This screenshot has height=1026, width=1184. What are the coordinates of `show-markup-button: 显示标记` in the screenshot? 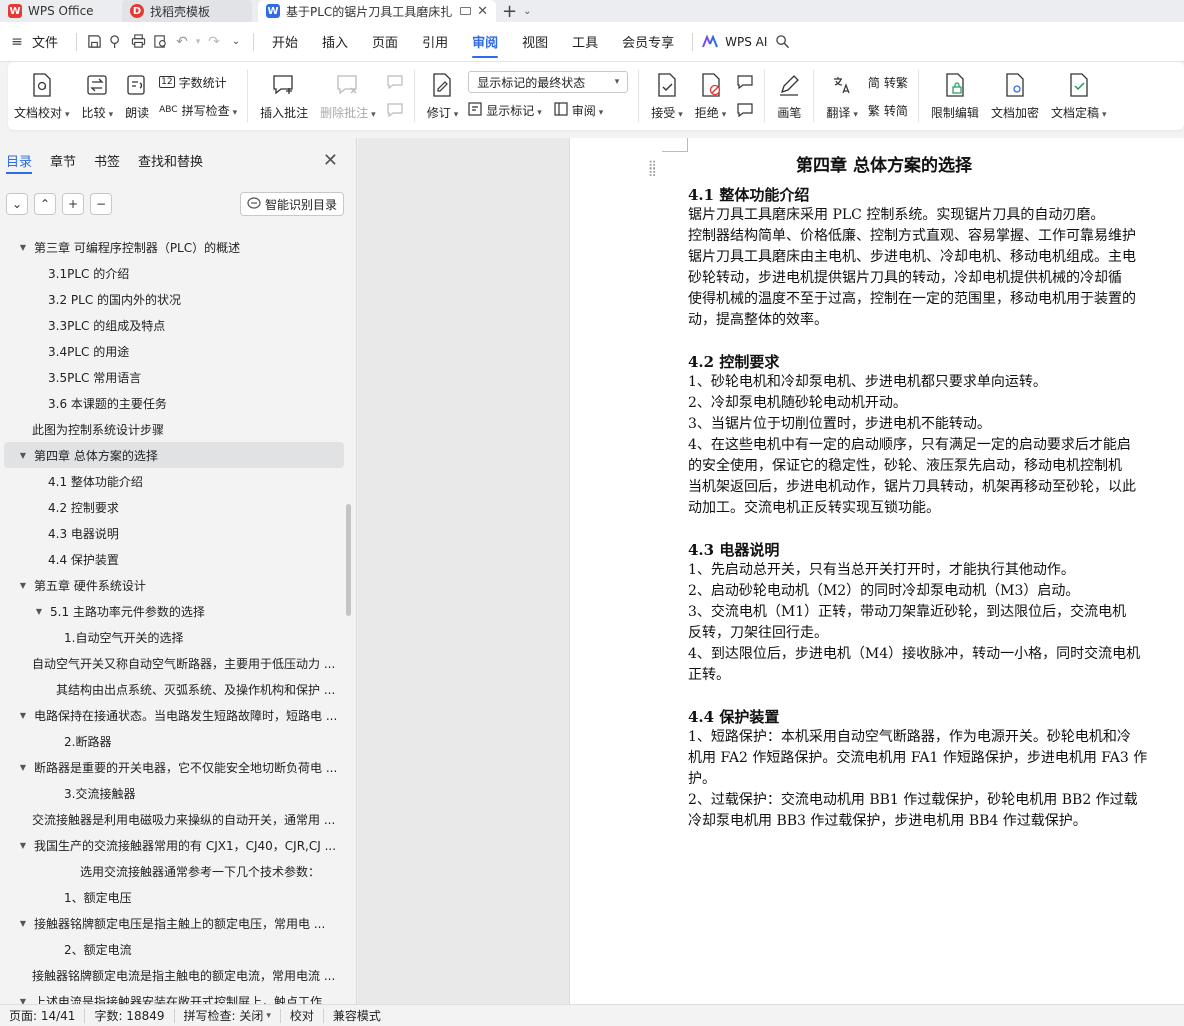 It's located at (505, 110).